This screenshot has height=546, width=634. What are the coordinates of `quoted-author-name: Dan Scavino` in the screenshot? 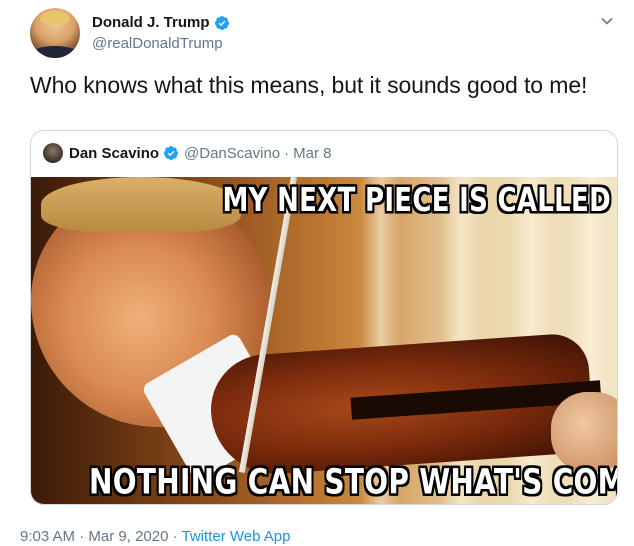 It's located at (114, 153).